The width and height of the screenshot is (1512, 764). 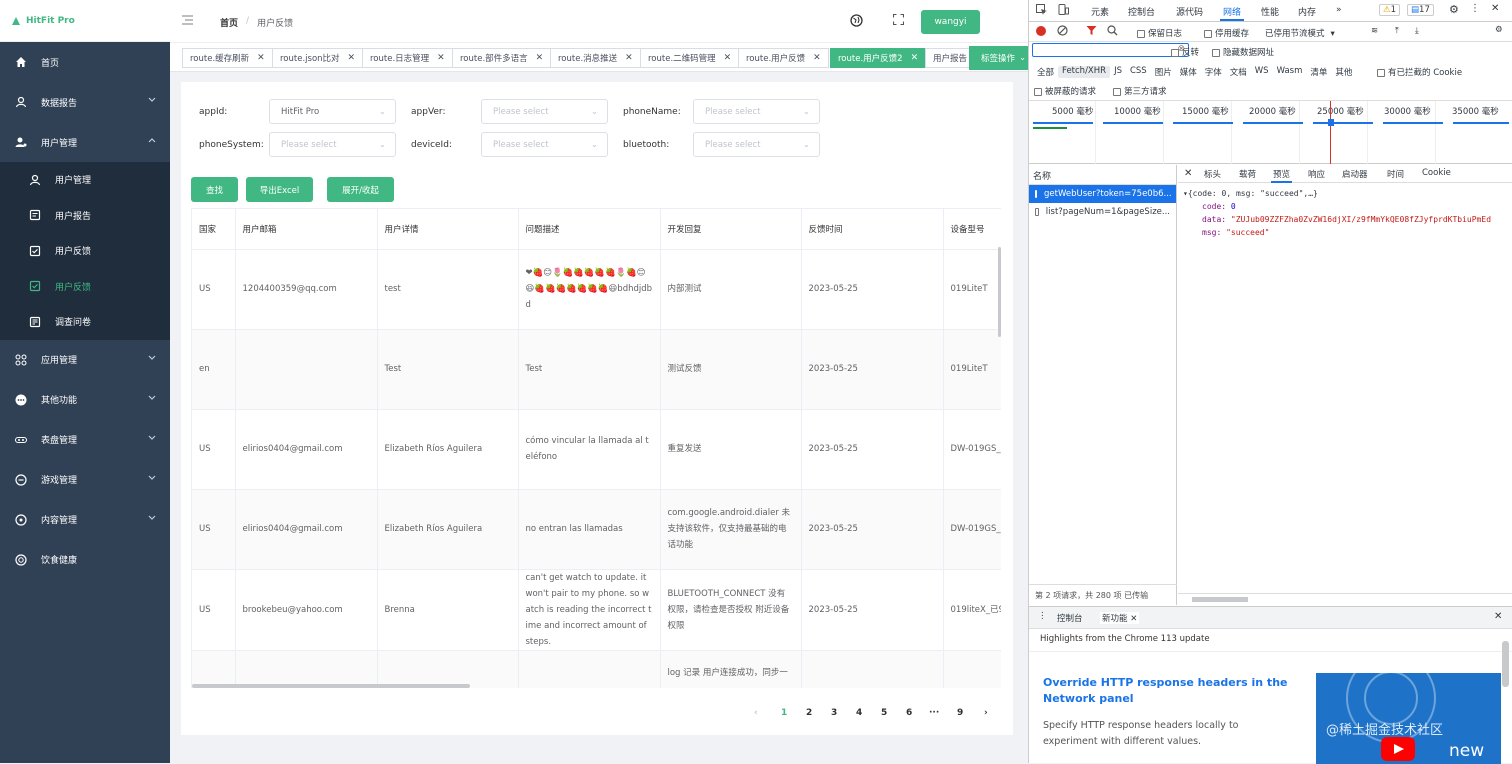 What do you see at coordinates (909, 713) in the screenshot?
I see `page-6: 6` at bounding box center [909, 713].